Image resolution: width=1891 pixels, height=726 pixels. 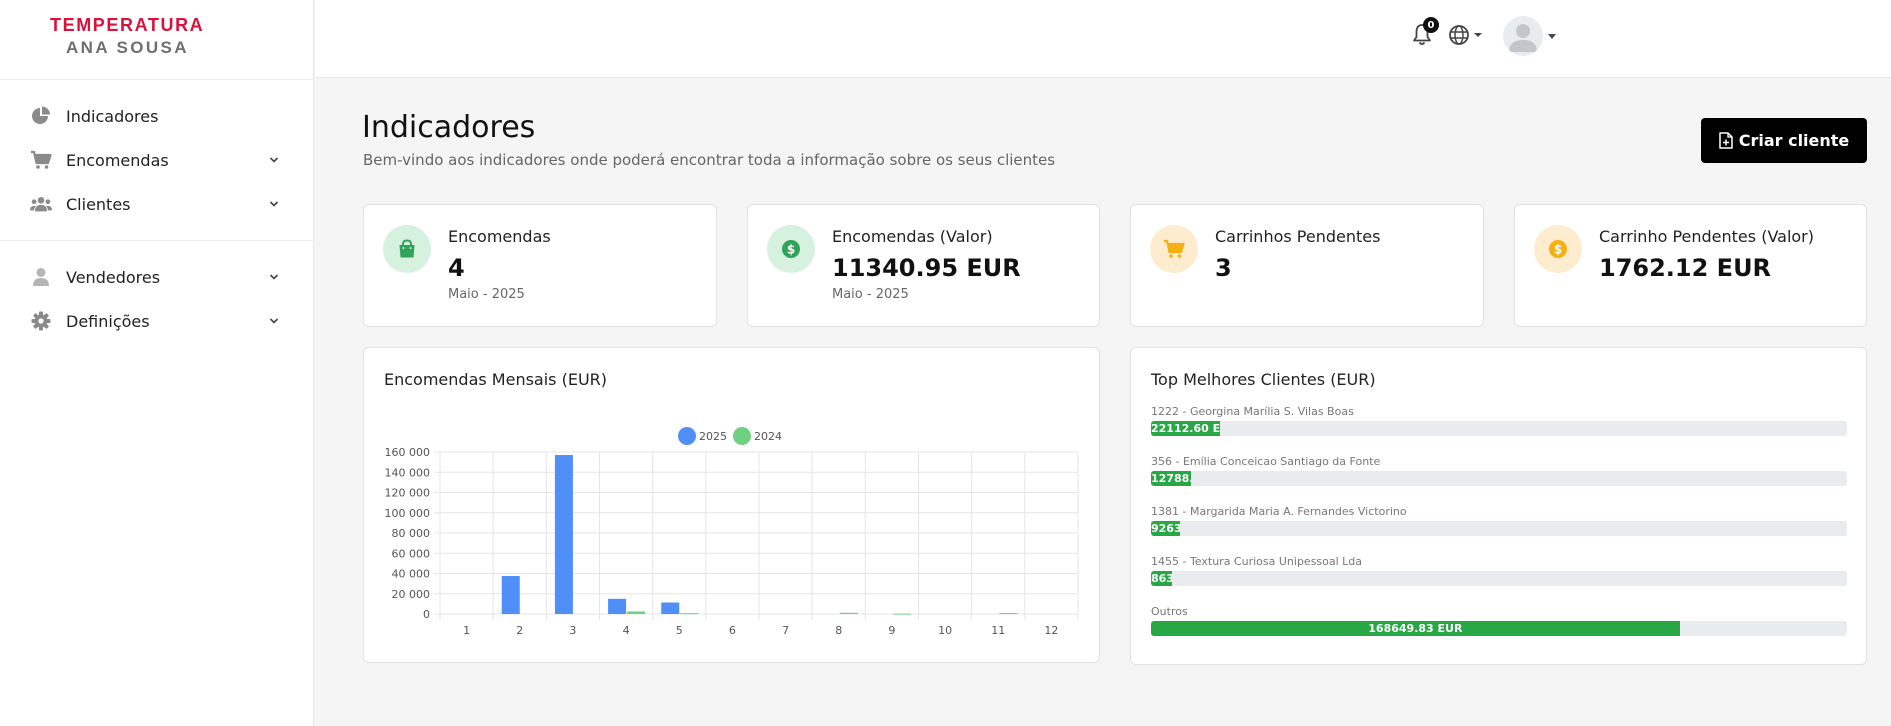 What do you see at coordinates (1298, 236) in the screenshot?
I see `kpi-label: Carrinhos Pendentes` at bounding box center [1298, 236].